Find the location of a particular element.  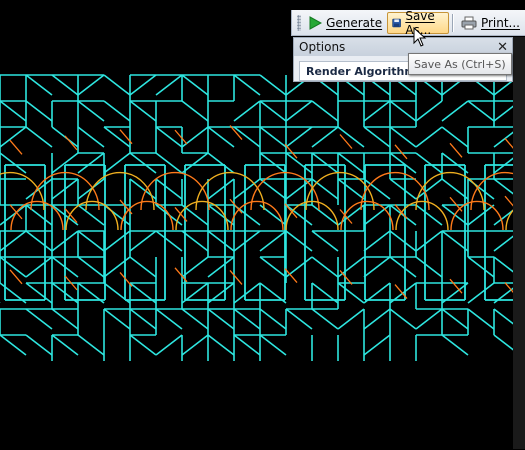

generate-button: Generate is located at coordinates (345, 23).